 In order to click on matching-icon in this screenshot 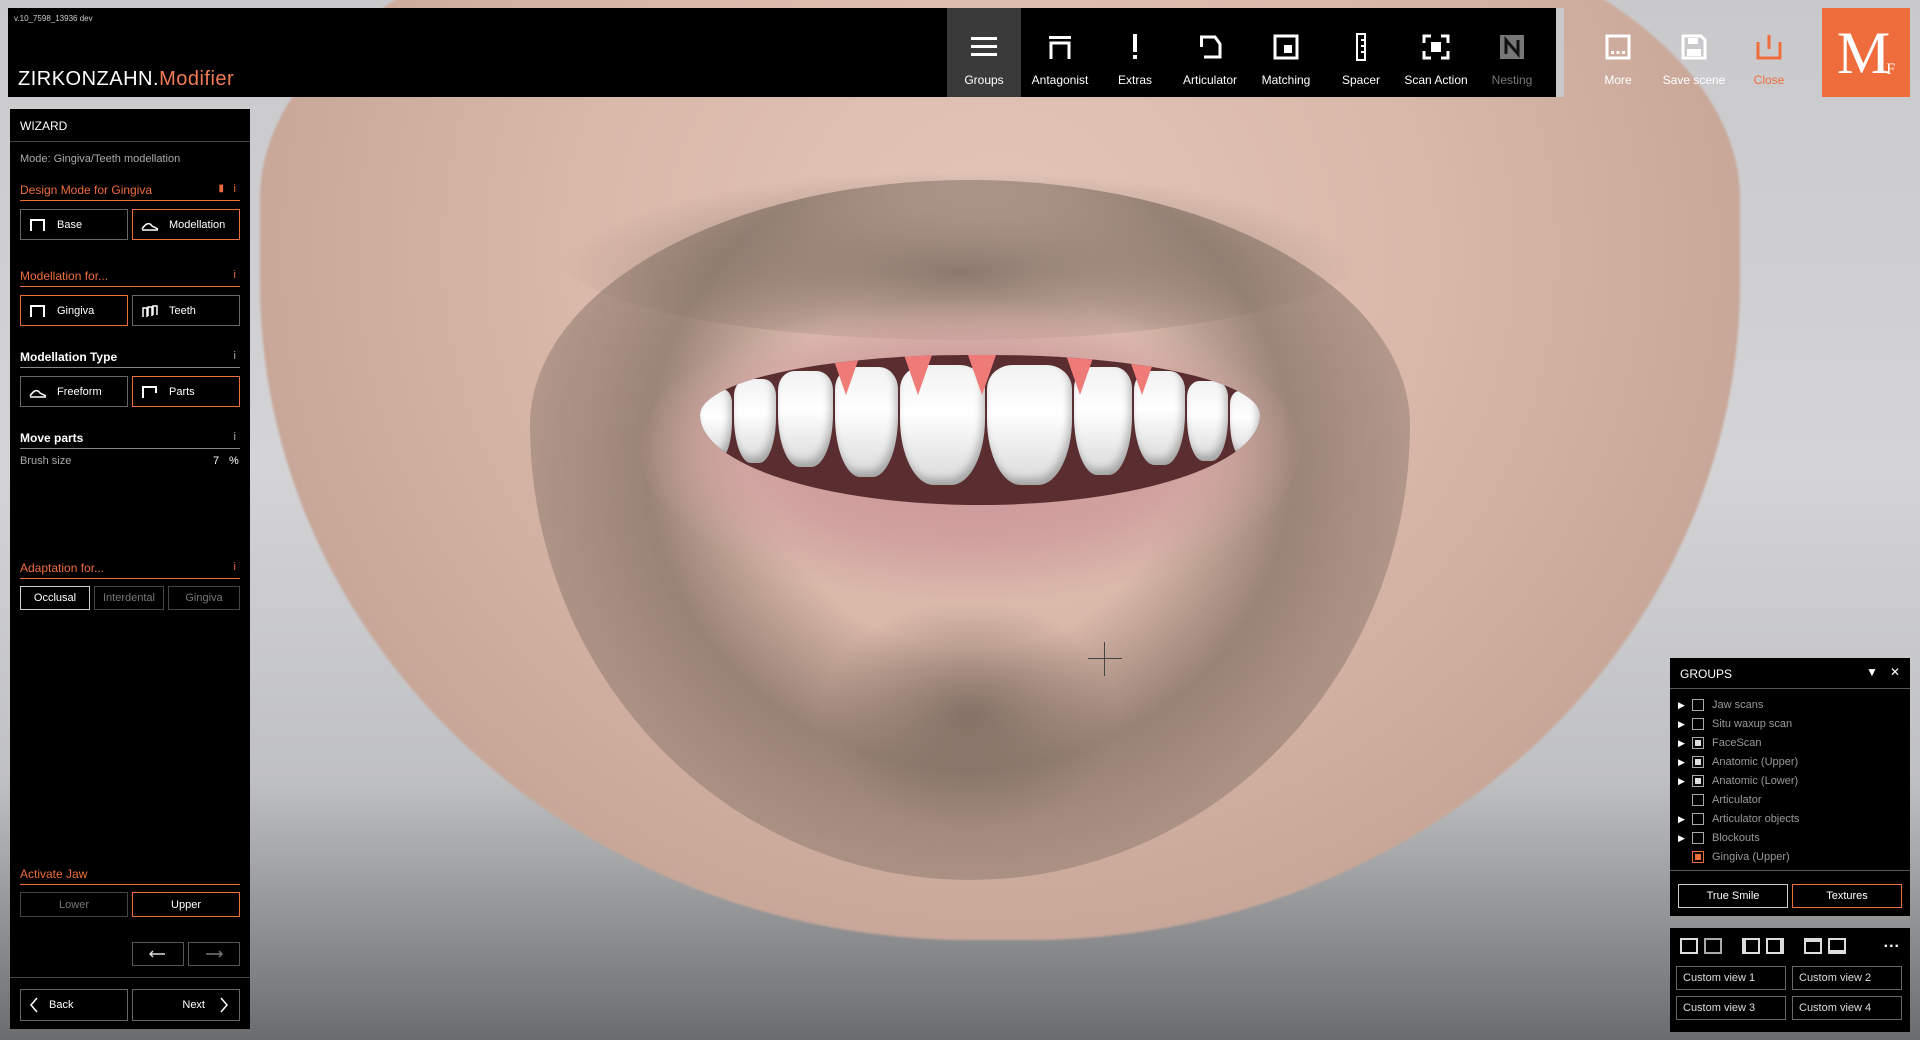, I will do `click(1286, 47)`.